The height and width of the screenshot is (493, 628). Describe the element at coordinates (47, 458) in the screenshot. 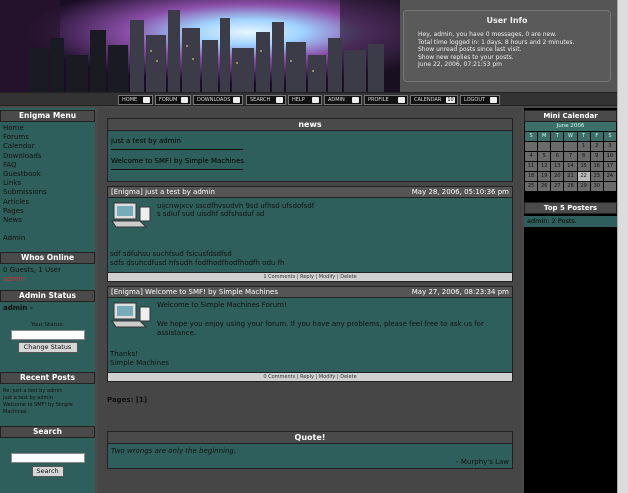

I see `search-input` at that location.